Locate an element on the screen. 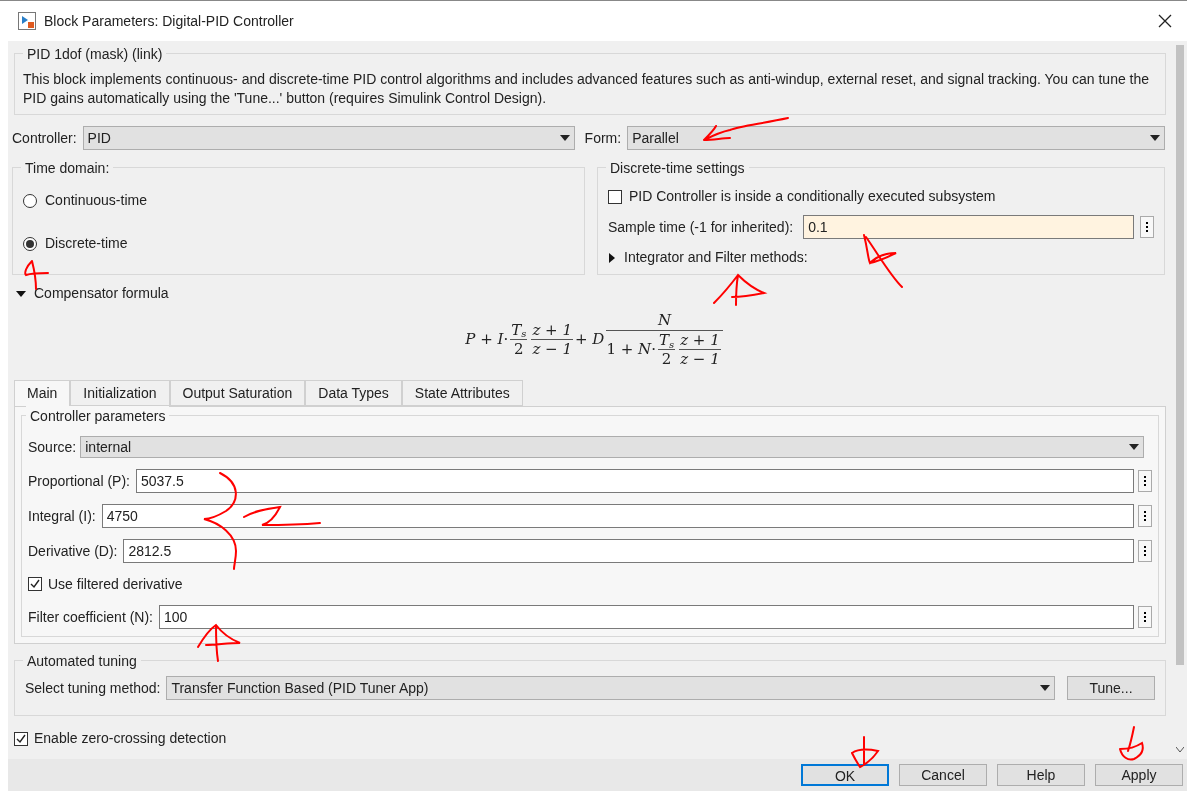 The width and height of the screenshot is (1187, 791). block-icon is located at coordinates (27, 21).